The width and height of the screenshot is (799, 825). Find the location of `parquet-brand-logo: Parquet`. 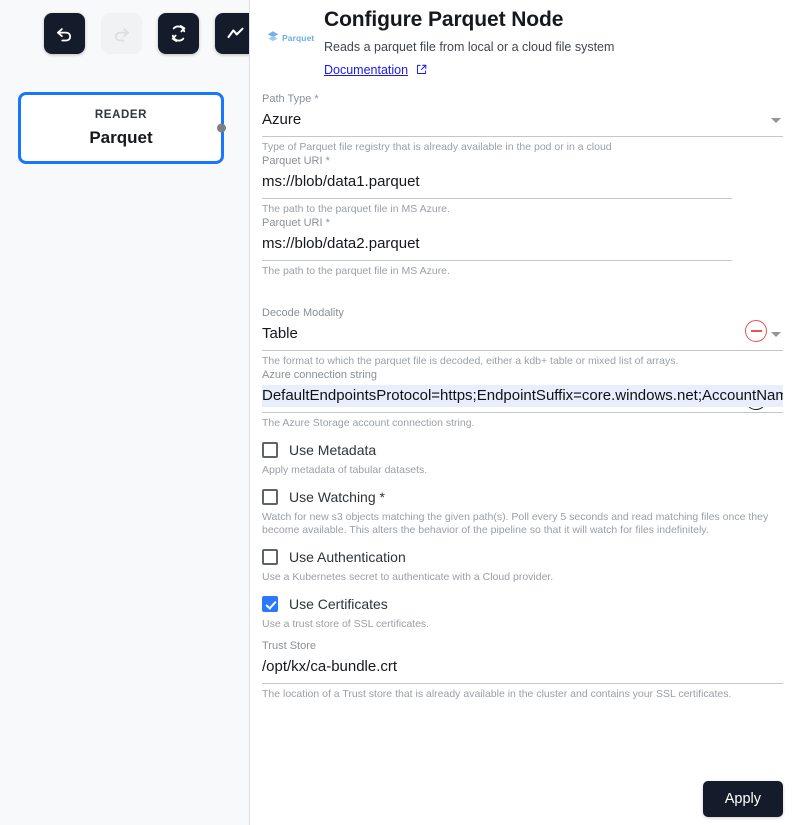

parquet-brand-logo: Parquet is located at coordinates (290, 38).